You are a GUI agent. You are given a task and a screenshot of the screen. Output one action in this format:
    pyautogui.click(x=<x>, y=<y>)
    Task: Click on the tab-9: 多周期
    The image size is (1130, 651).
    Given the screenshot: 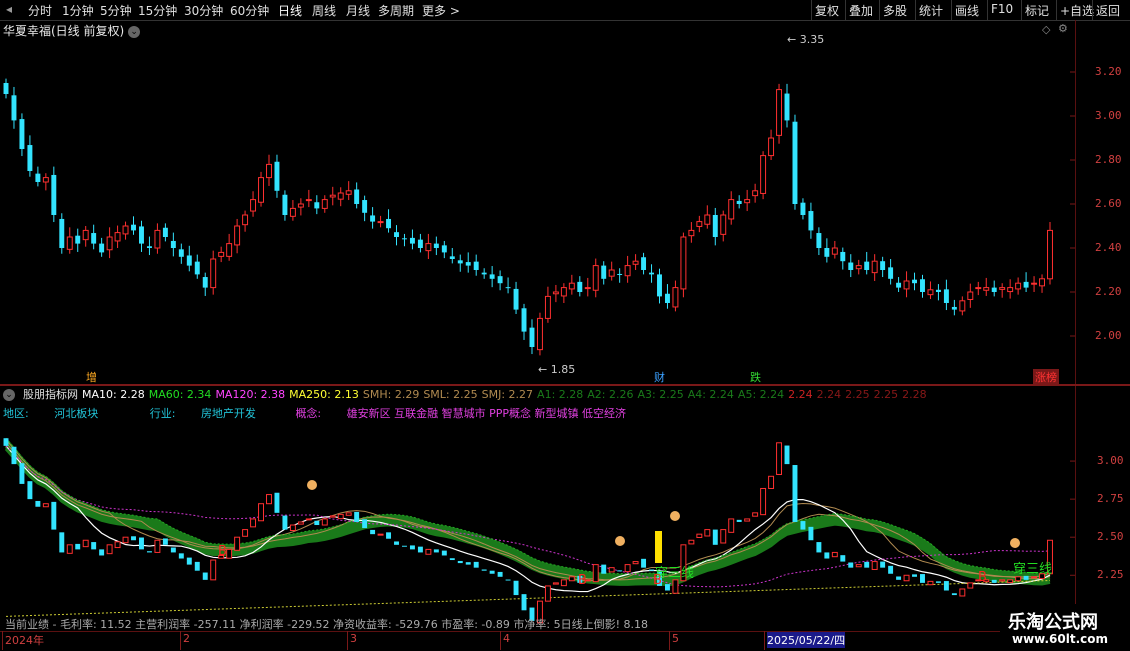 What is the action you would take?
    pyautogui.click(x=396, y=10)
    